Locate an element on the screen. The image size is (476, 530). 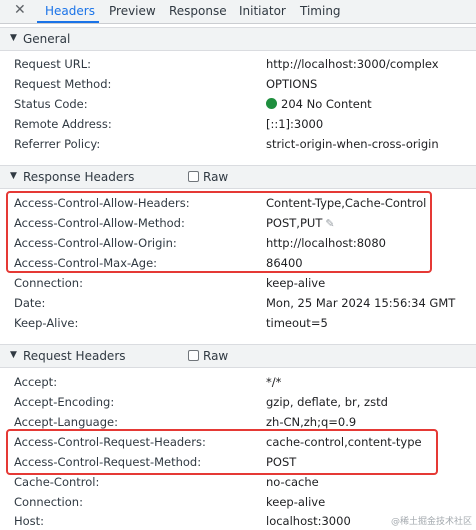
header-value: */* is located at coordinates (273, 382).